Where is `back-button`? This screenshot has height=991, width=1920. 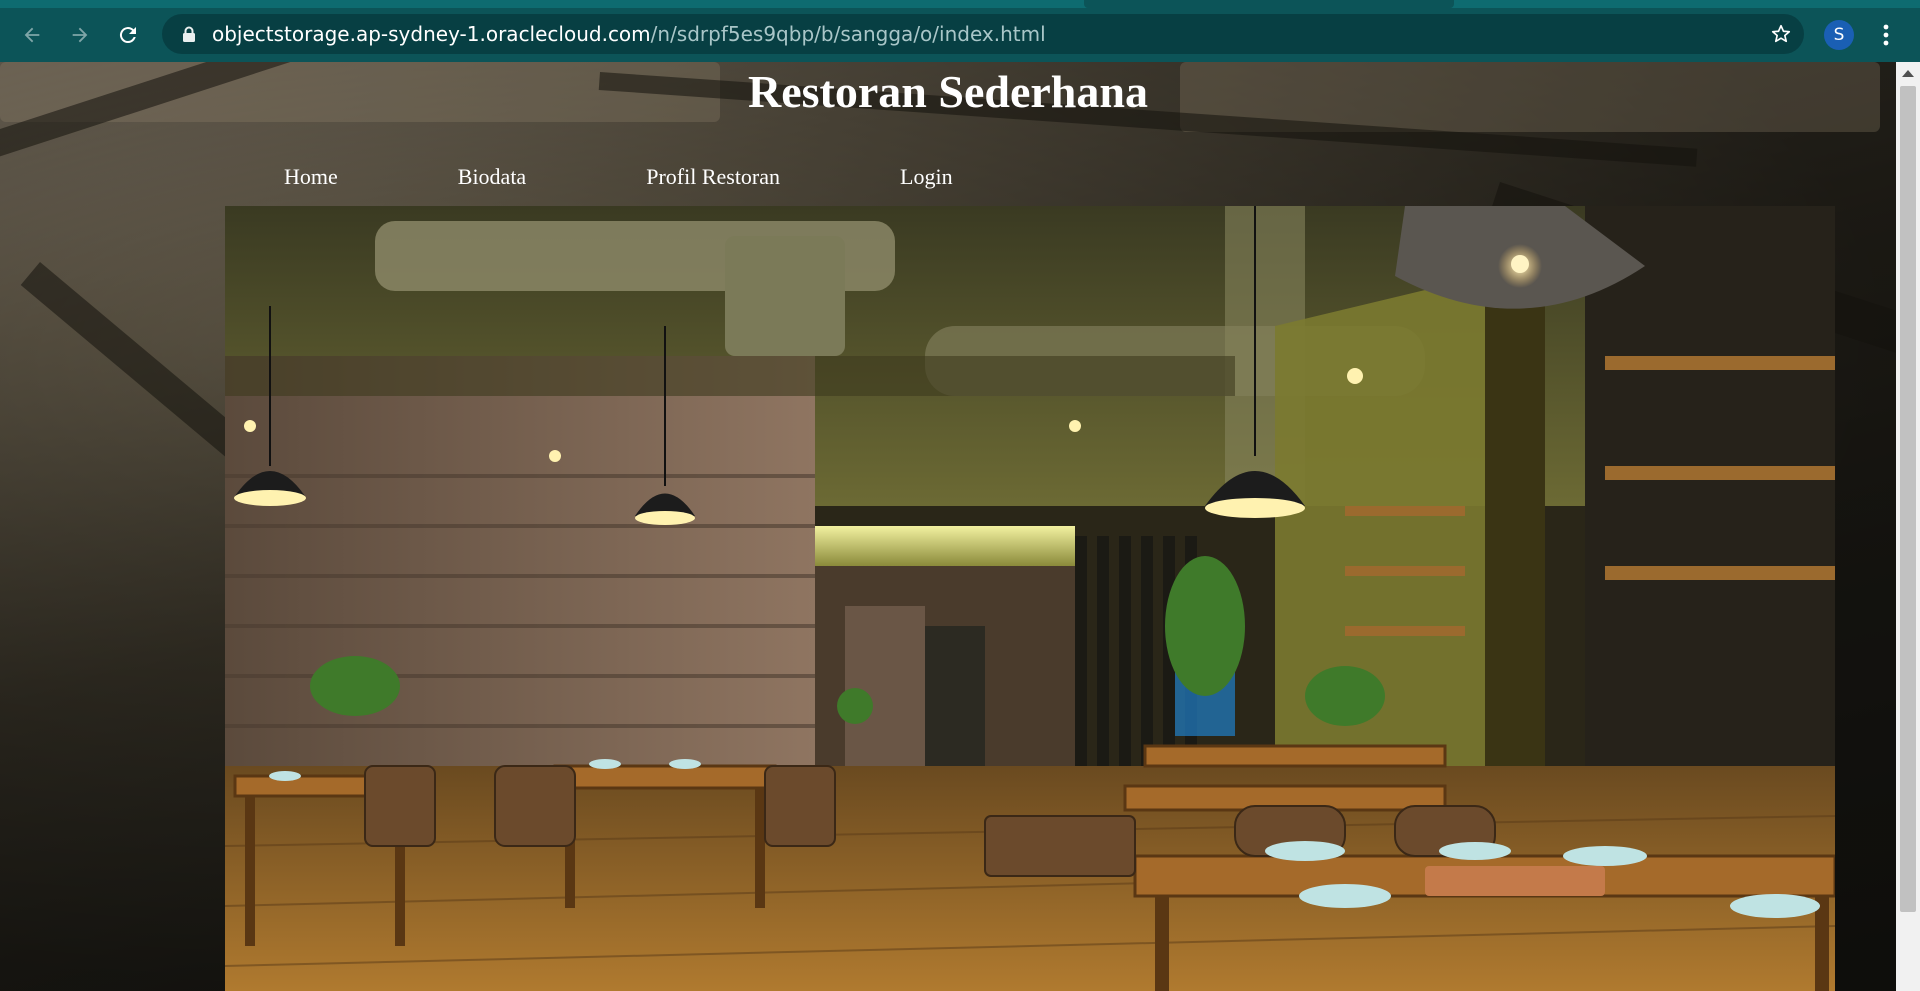
back-button is located at coordinates (32, 35).